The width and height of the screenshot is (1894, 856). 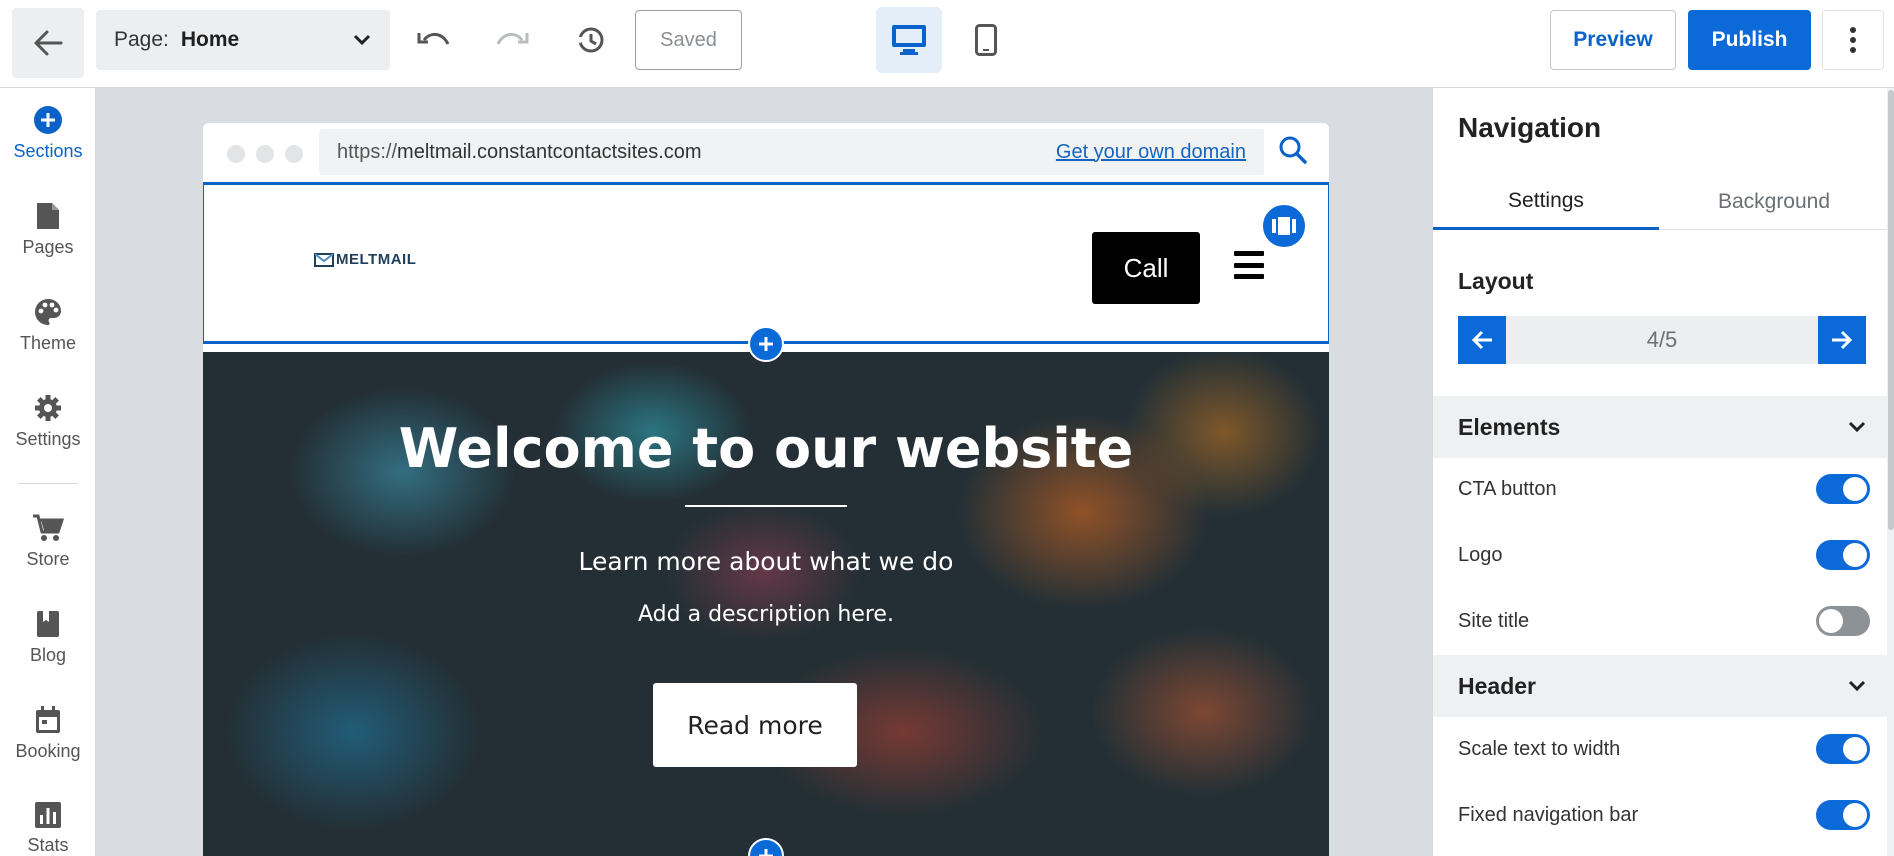 I want to click on history-button, so click(x=590, y=40).